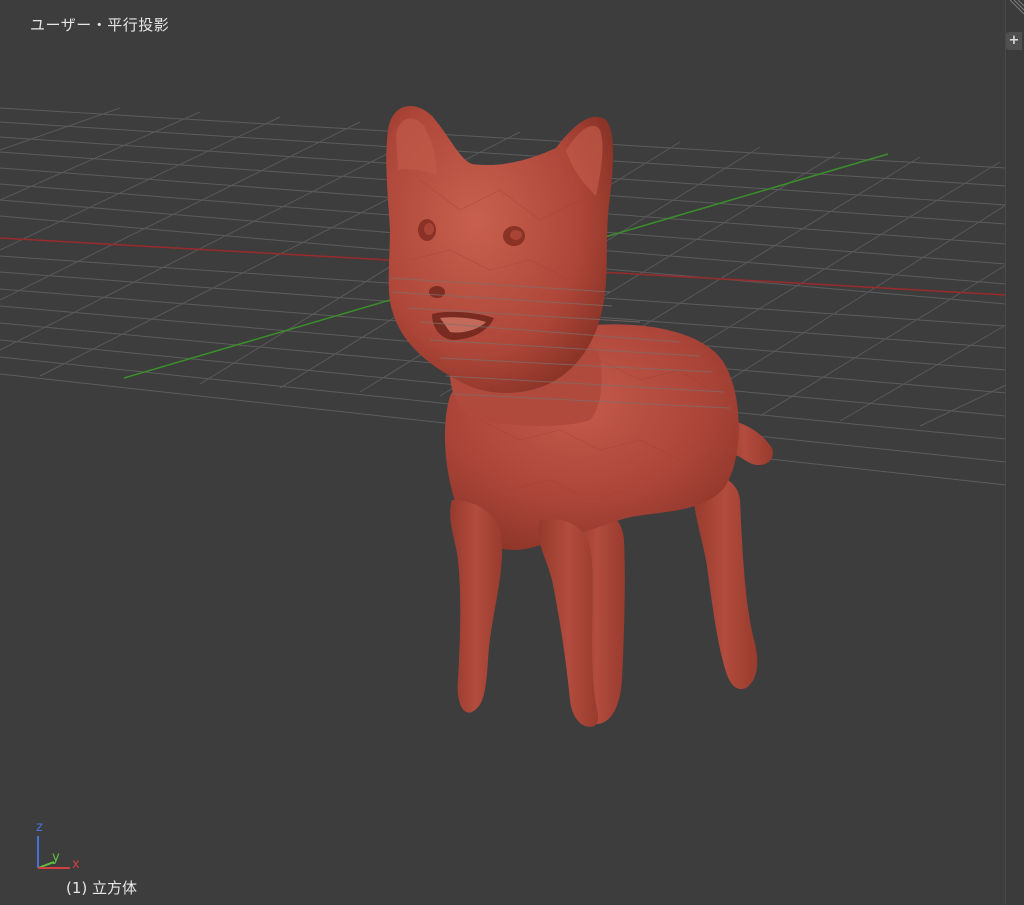 This screenshot has height=905, width=1024. Describe the element at coordinates (1015, 9) in the screenshot. I see `area-split-corner-icon` at that location.